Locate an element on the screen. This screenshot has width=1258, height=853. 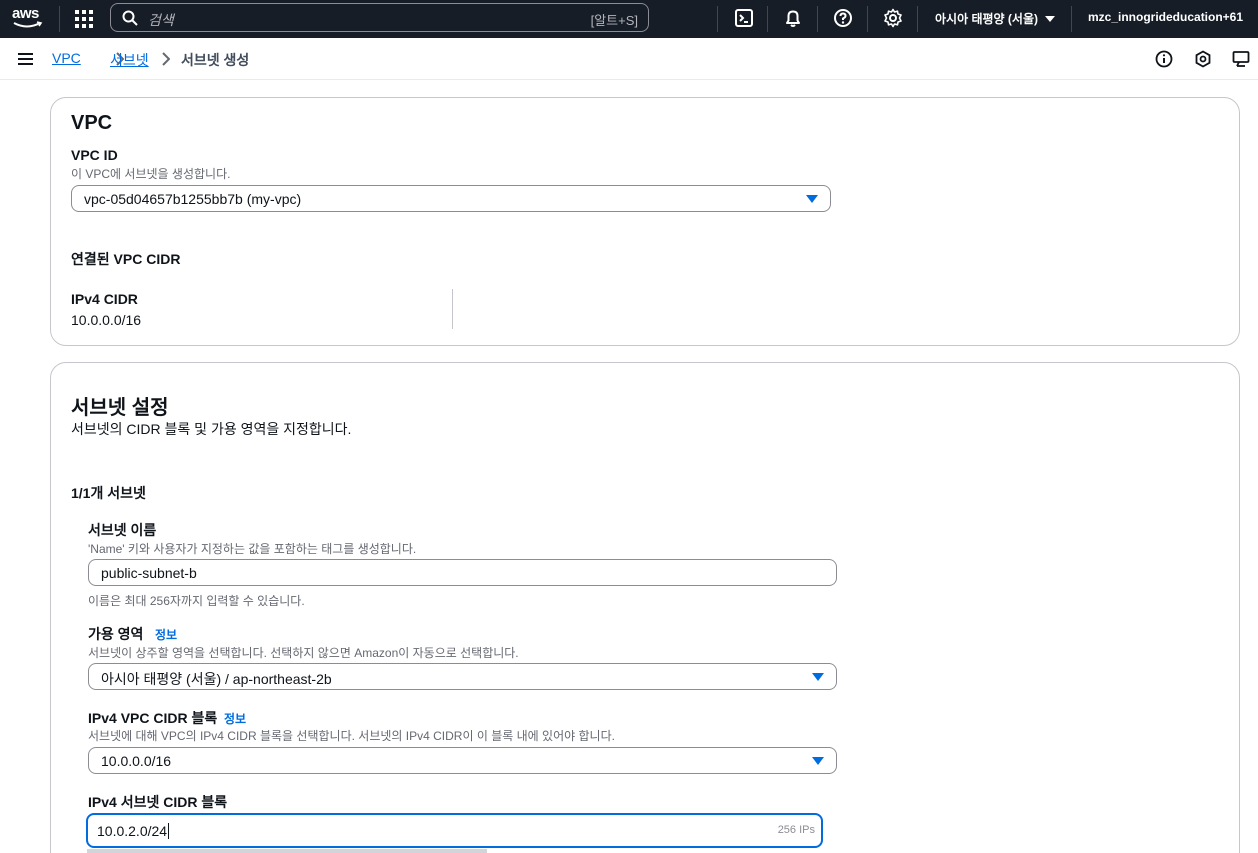
subnet-count-label: 1/1개 서브넷 is located at coordinates (108, 493).